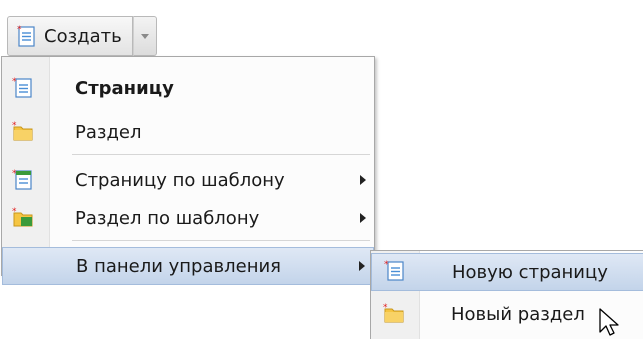 This screenshot has height=339, width=643. I want to click on menu-item-section-from-template: * Раздел по шаблону, so click(188, 218).